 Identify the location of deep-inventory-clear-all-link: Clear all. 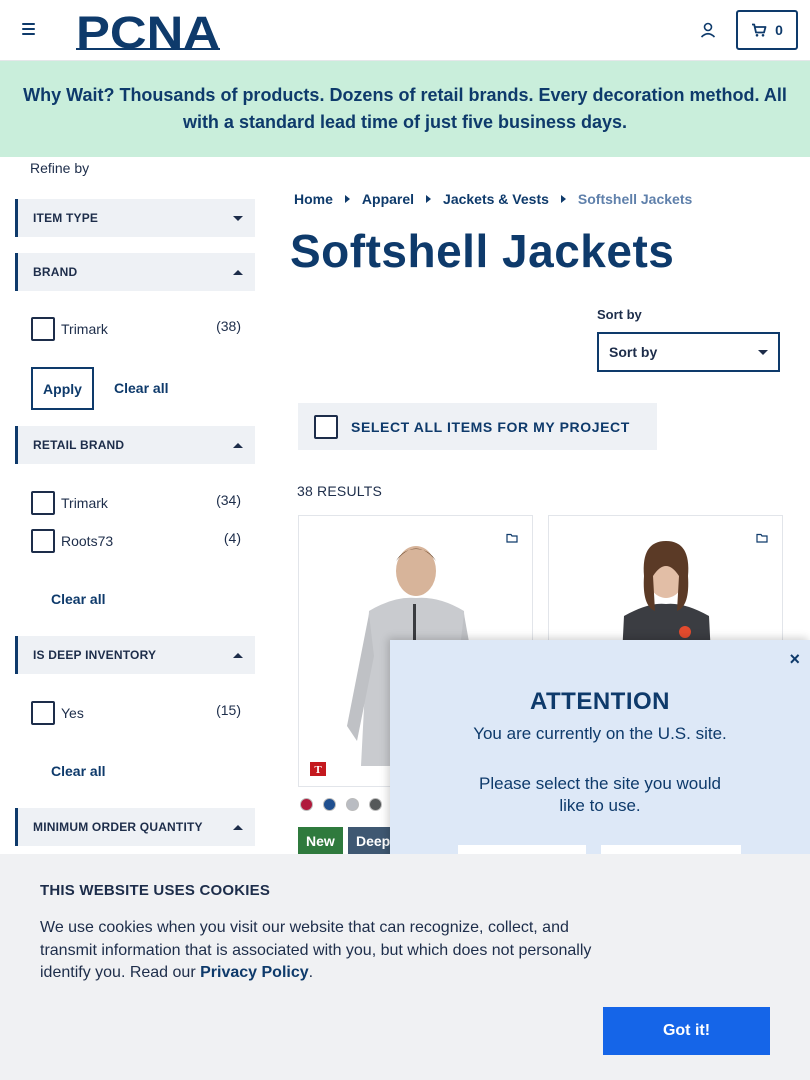
(78, 771).